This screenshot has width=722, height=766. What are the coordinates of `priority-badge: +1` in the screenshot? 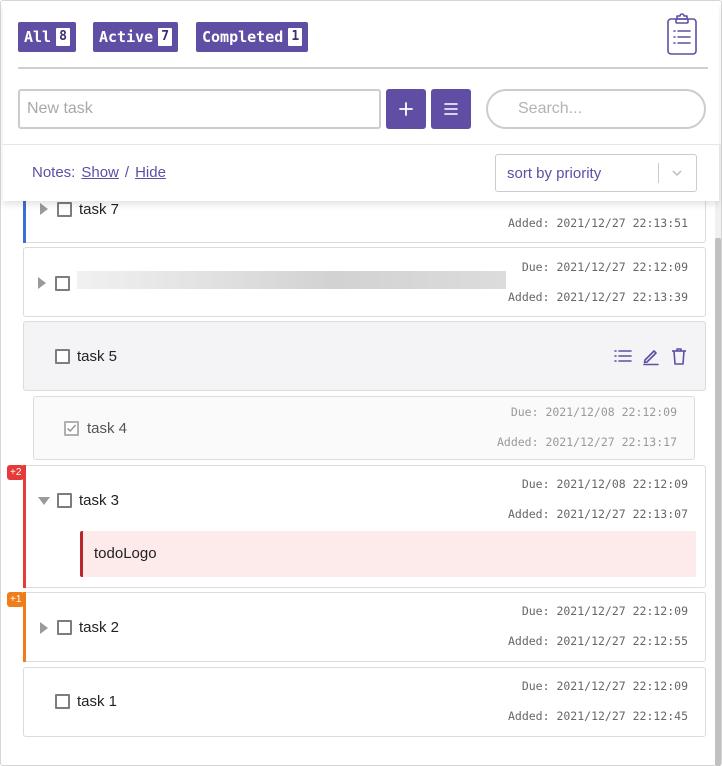 It's located at (16, 599).